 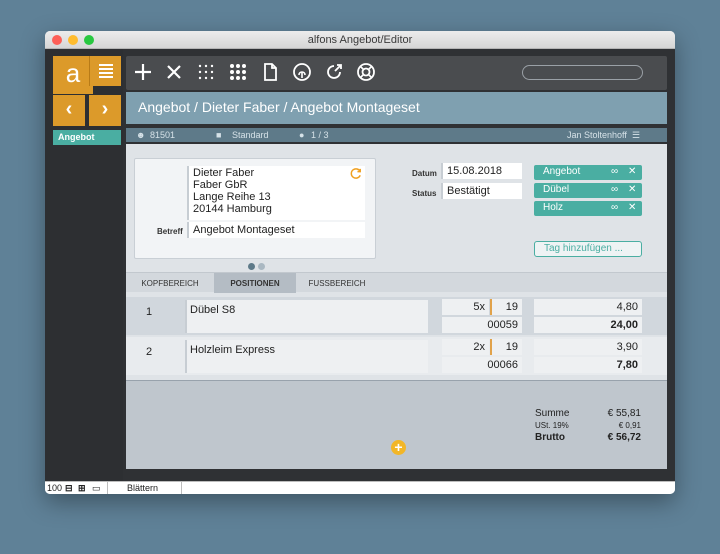 I want to click on brutto-value: € 56,72, so click(x=624, y=437).